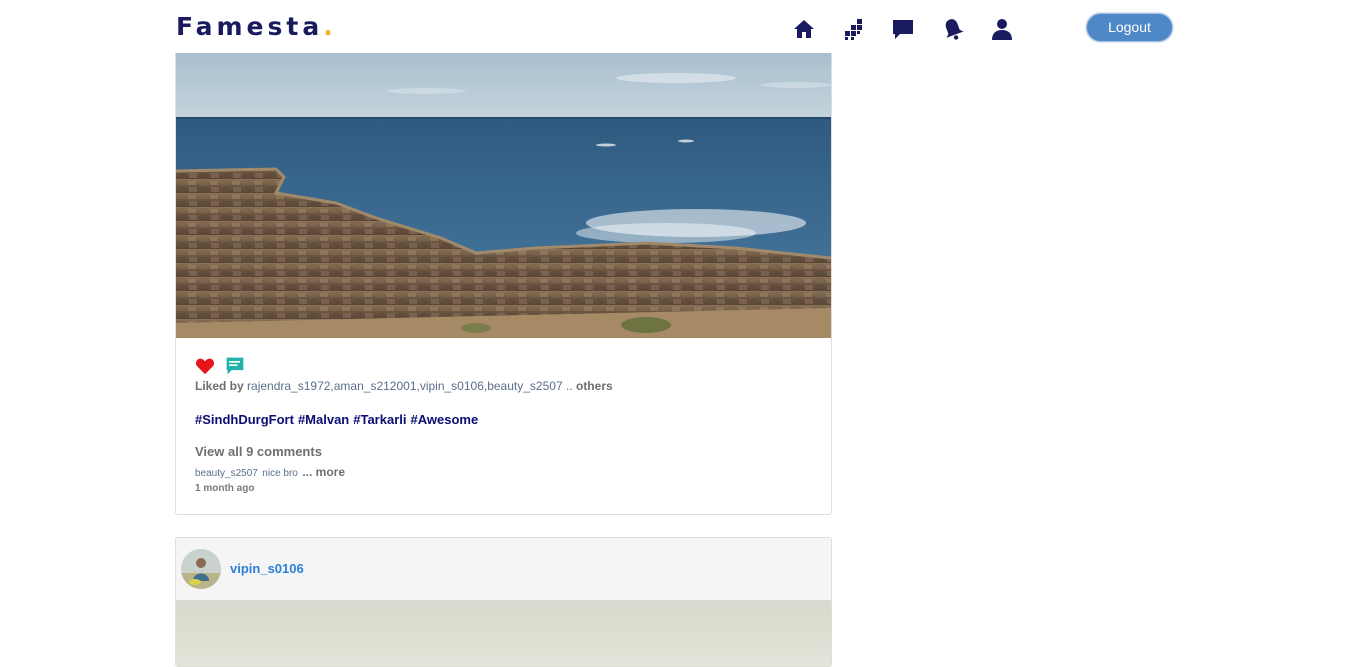 The image size is (1345, 667). I want to click on hashtag-link: #Tarkarli, so click(379, 419).